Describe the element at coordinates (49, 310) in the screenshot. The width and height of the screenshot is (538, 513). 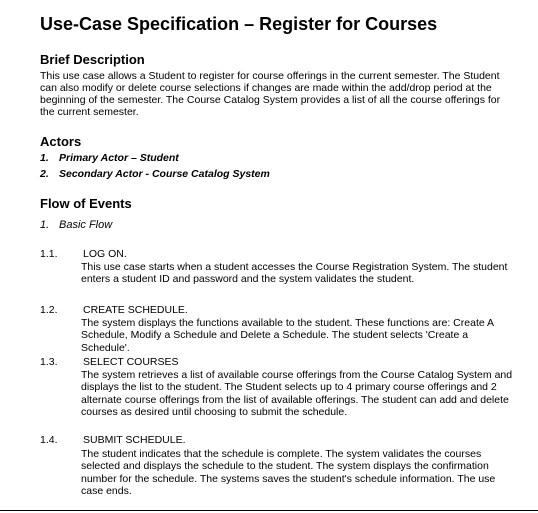
I see `step-number: 1.2.` at that location.